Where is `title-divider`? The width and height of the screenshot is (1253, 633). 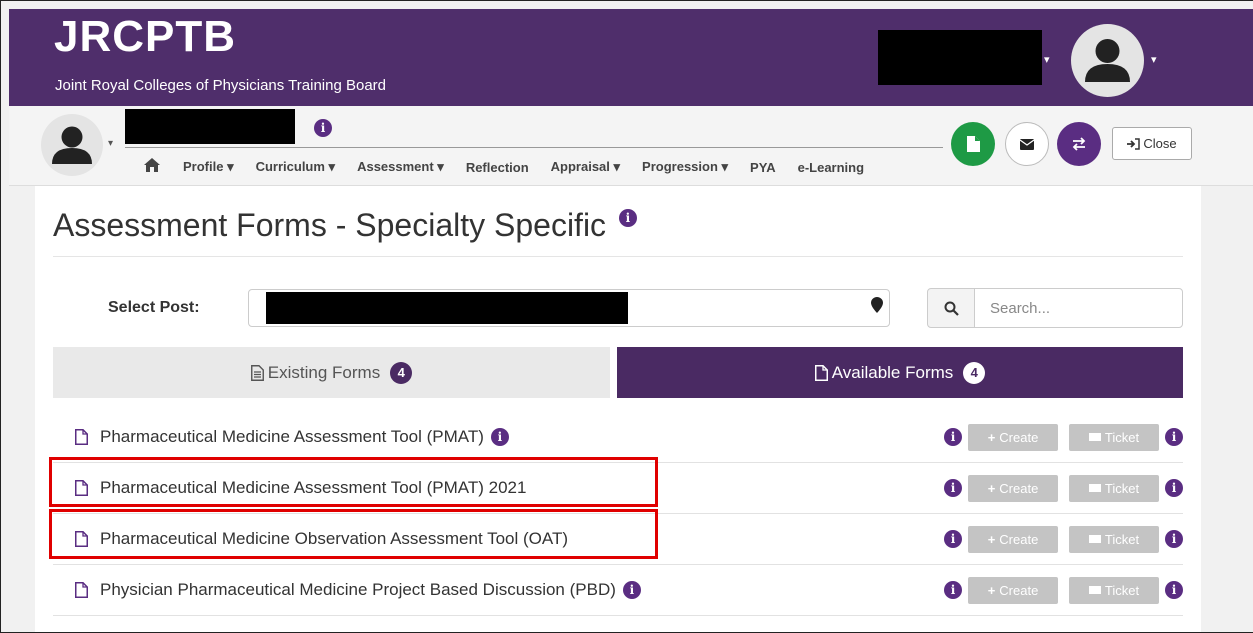
title-divider is located at coordinates (618, 256).